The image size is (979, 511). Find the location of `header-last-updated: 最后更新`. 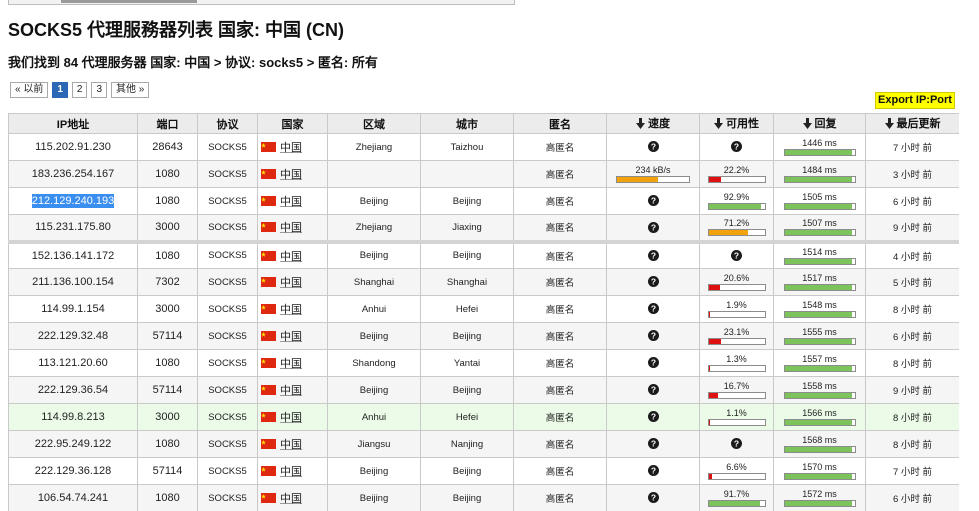

header-last-updated: 最后更新 is located at coordinates (912, 123).